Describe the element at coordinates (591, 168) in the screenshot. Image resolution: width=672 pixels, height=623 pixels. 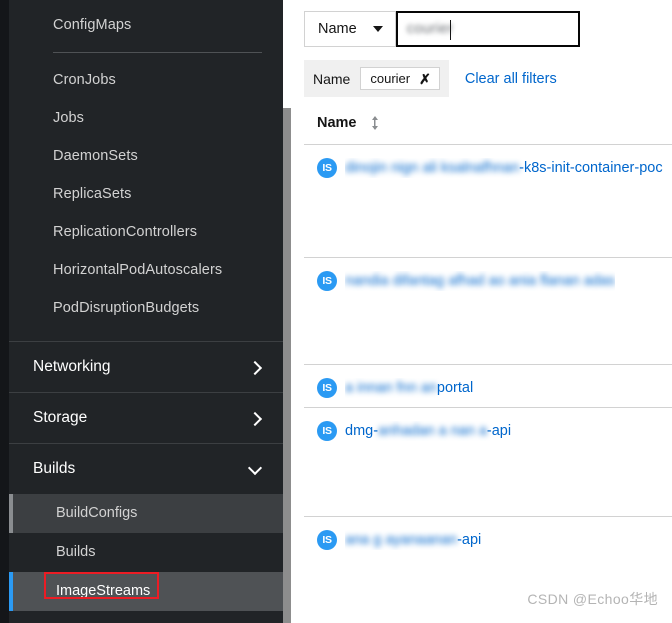
I see `imagestream-name-visible: -k8s-init-container-poc` at that location.